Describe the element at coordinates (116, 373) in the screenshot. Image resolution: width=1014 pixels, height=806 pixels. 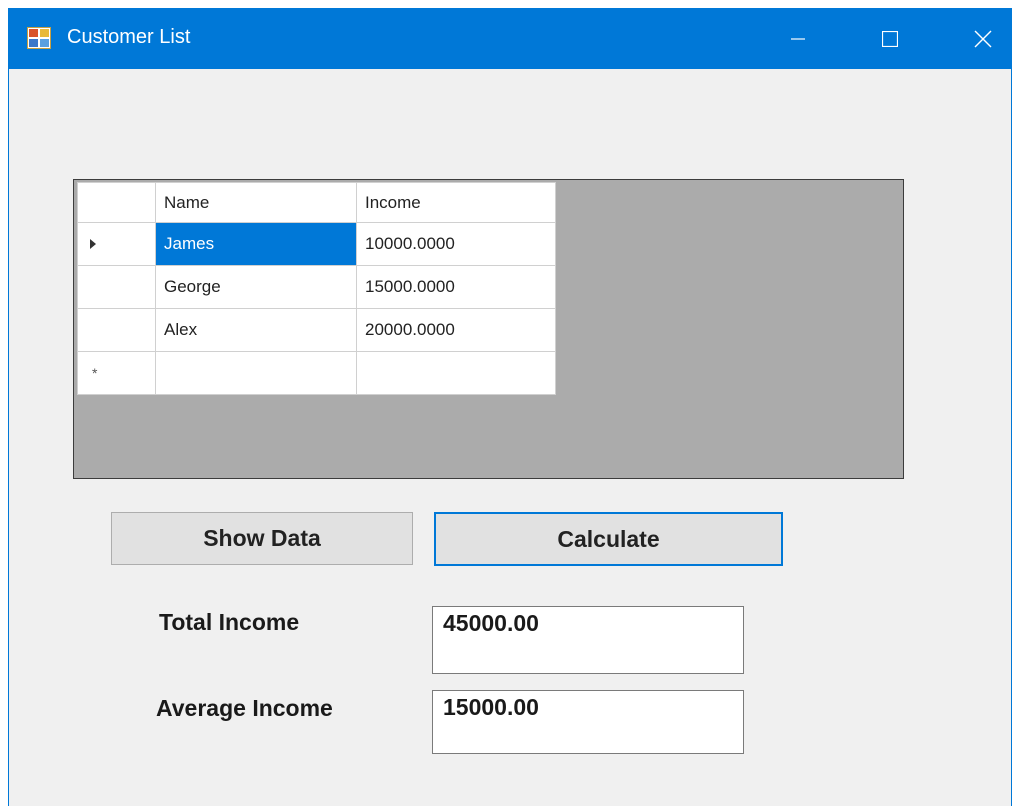
I see `new-row-header: *` at that location.